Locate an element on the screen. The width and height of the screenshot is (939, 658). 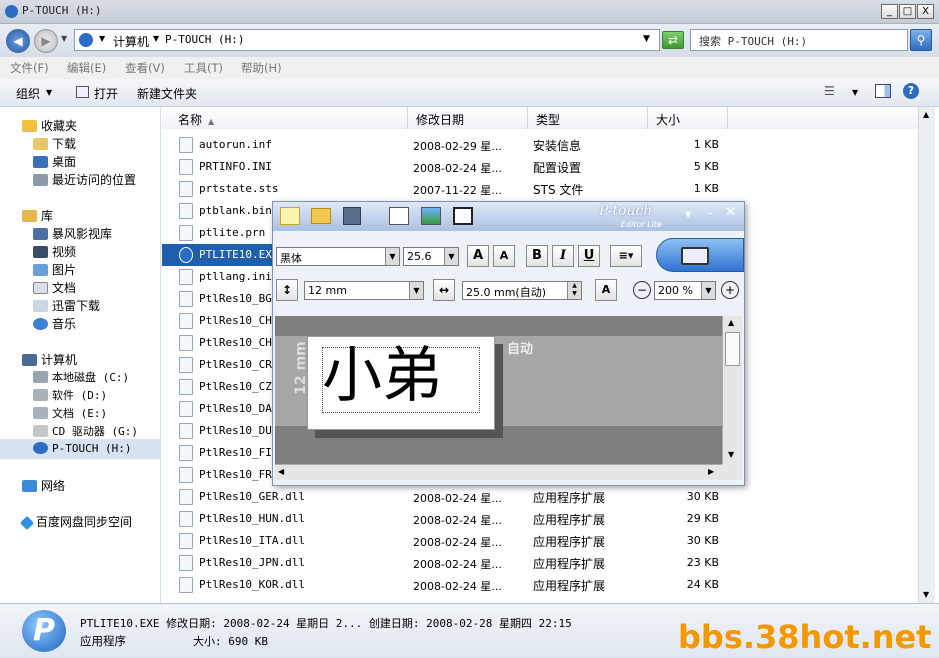
save-icon is located at coordinates (352, 216).